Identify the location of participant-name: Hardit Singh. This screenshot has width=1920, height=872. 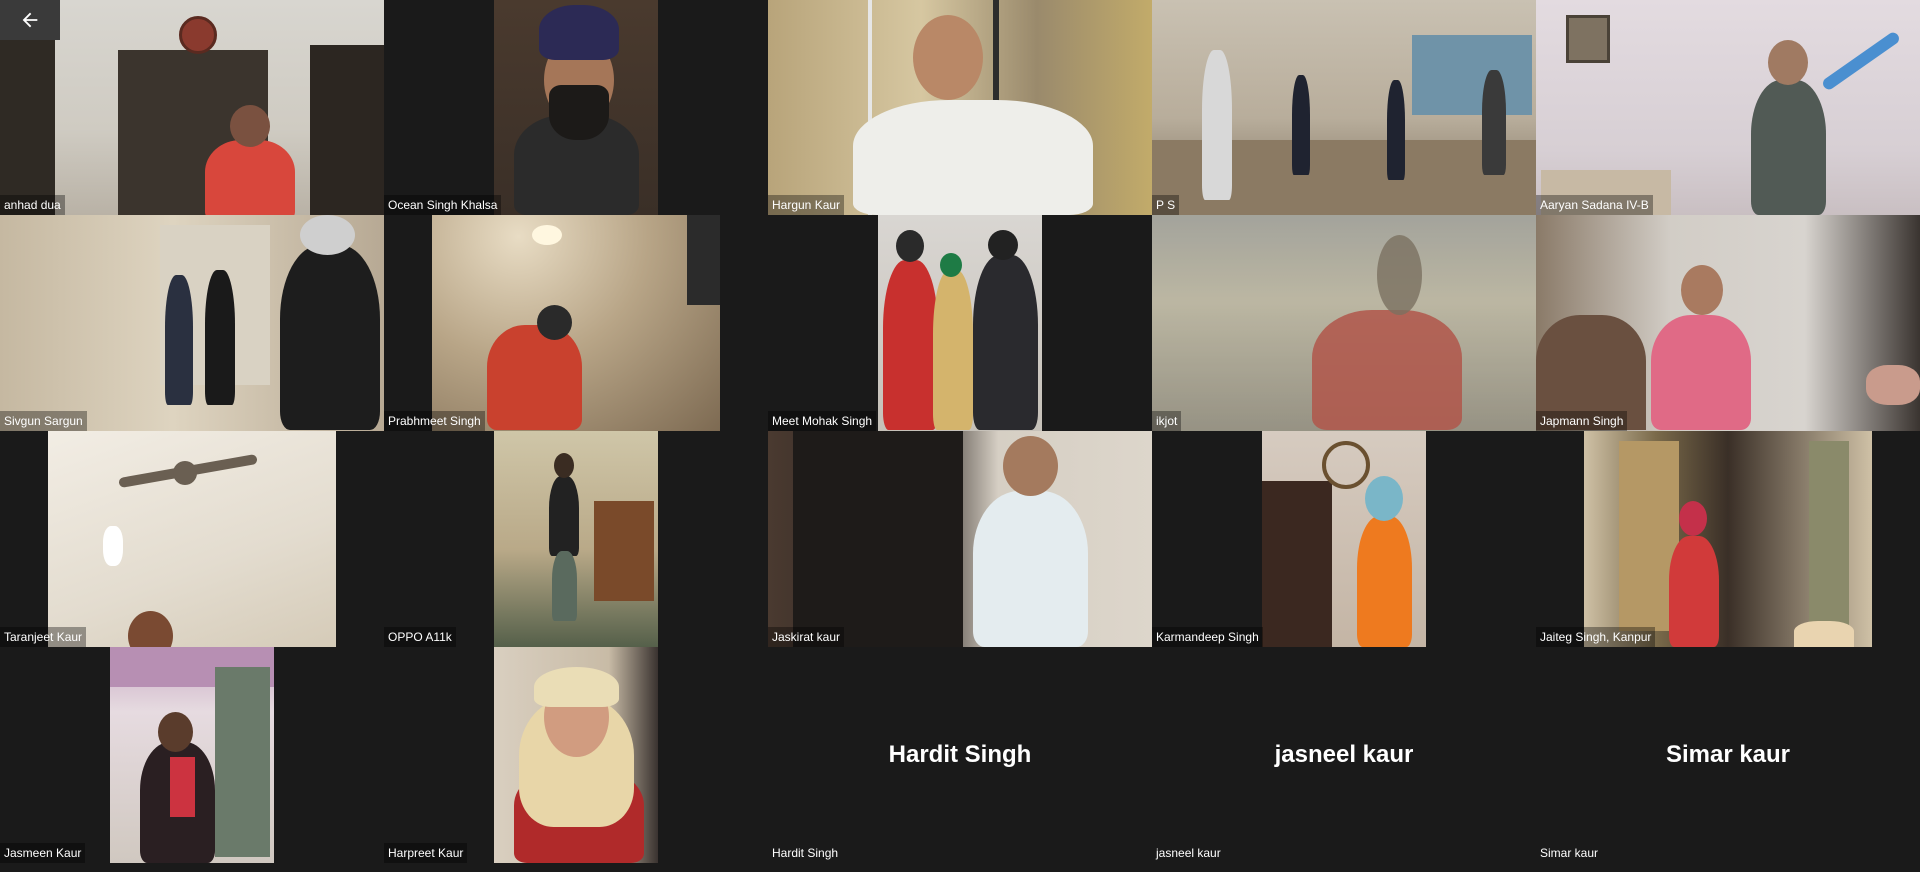
(805, 853).